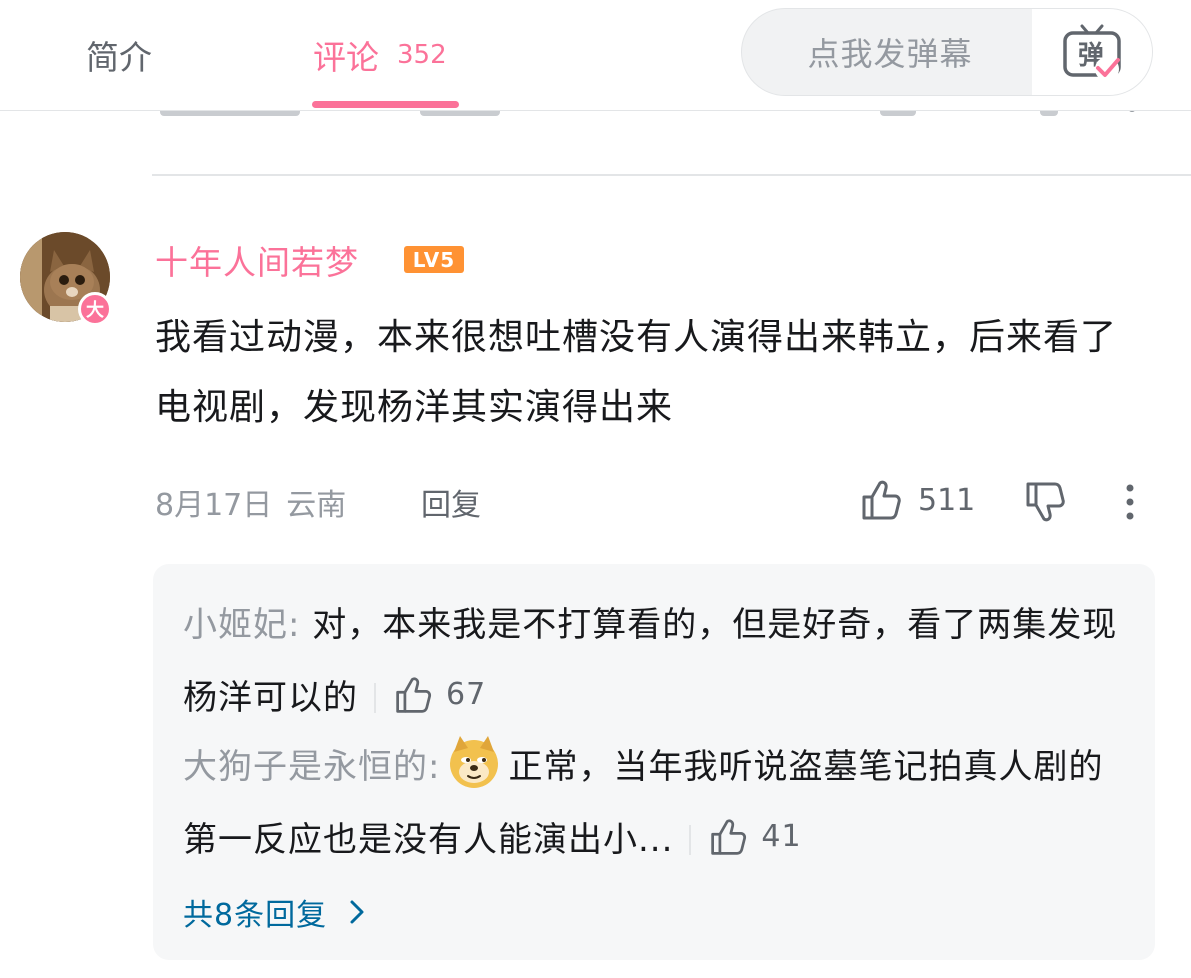  What do you see at coordinates (255, 915) in the screenshot?
I see `more-replies-label: 共8条回复` at bounding box center [255, 915].